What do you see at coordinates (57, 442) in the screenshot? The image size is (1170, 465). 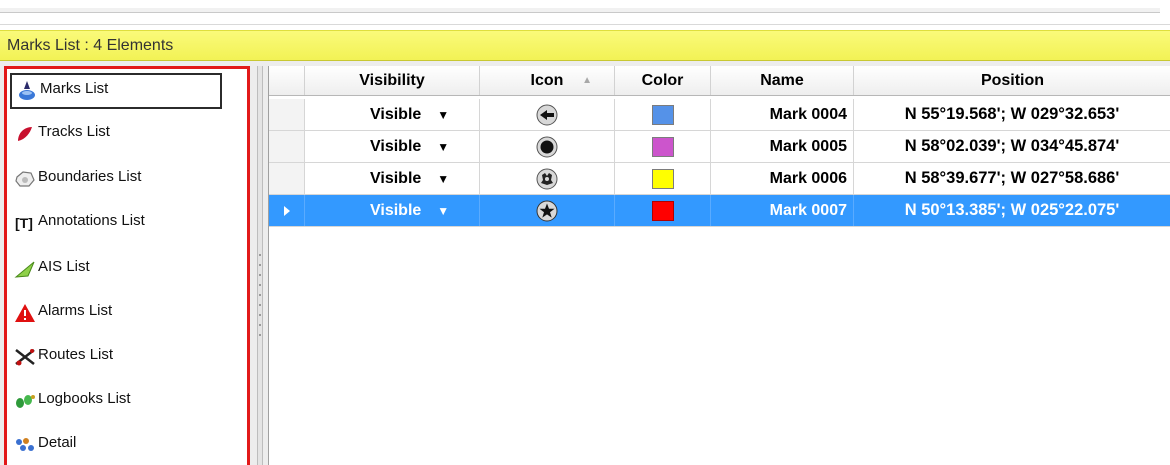 I see `sidebar-item-label: Detail` at bounding box center [57, 442].